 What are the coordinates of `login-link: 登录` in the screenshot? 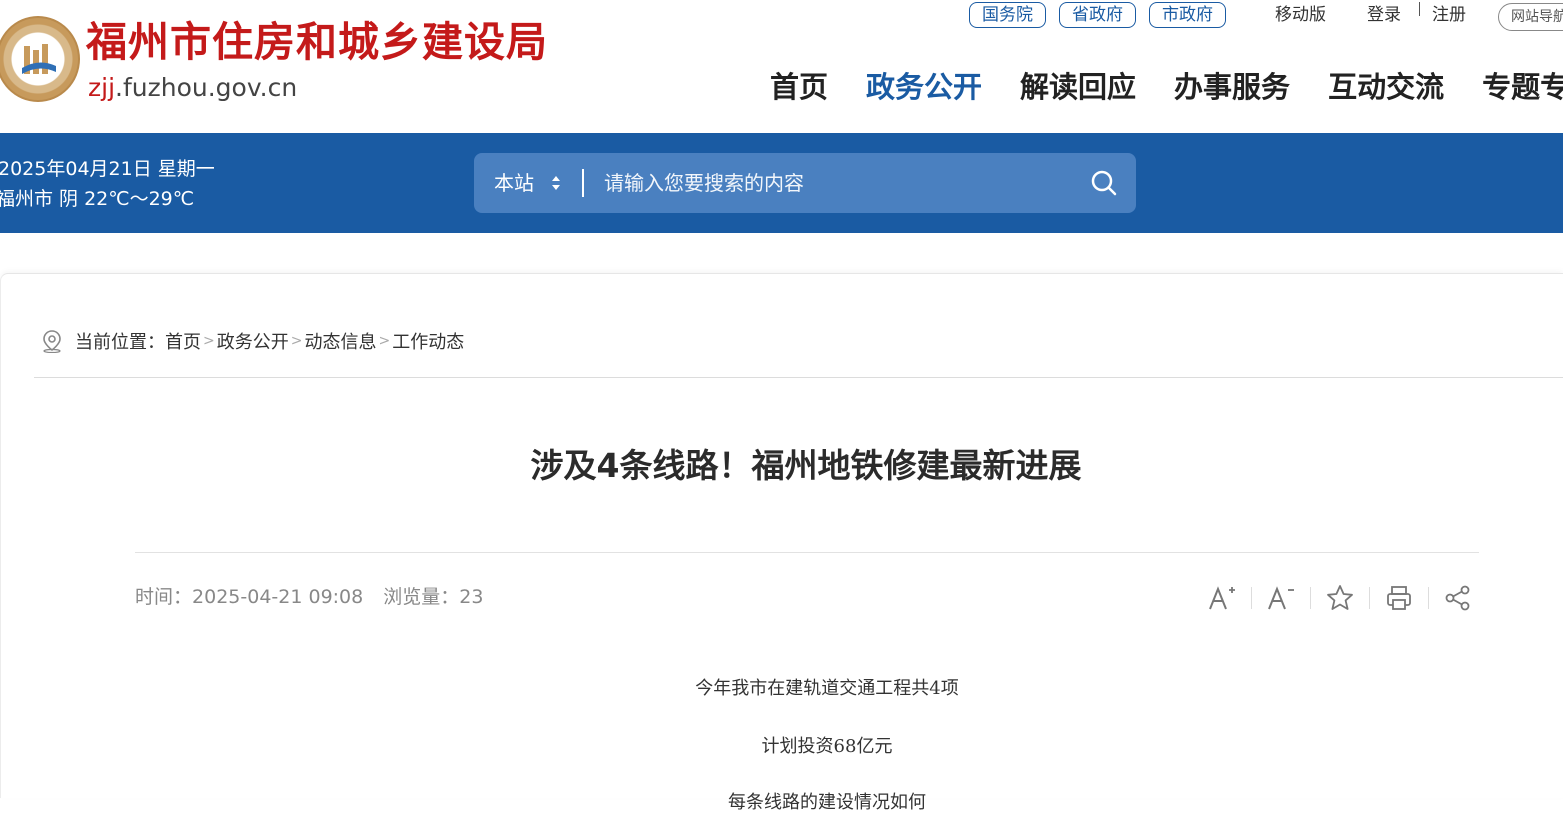 It's located at (1384, 15).